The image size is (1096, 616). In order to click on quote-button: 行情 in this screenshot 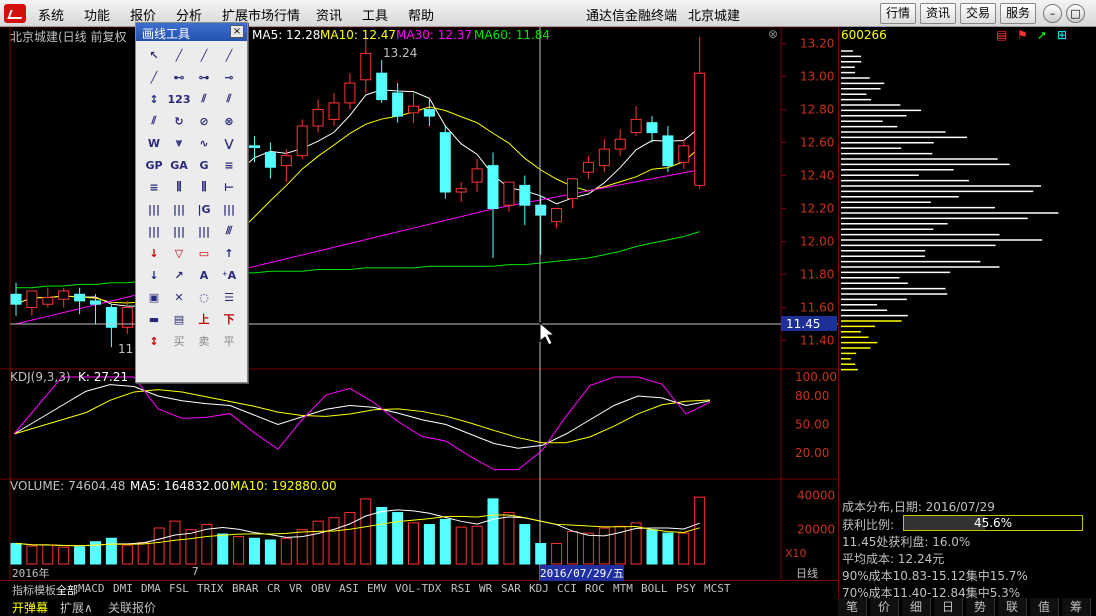, I will do `click(898, 13)`.